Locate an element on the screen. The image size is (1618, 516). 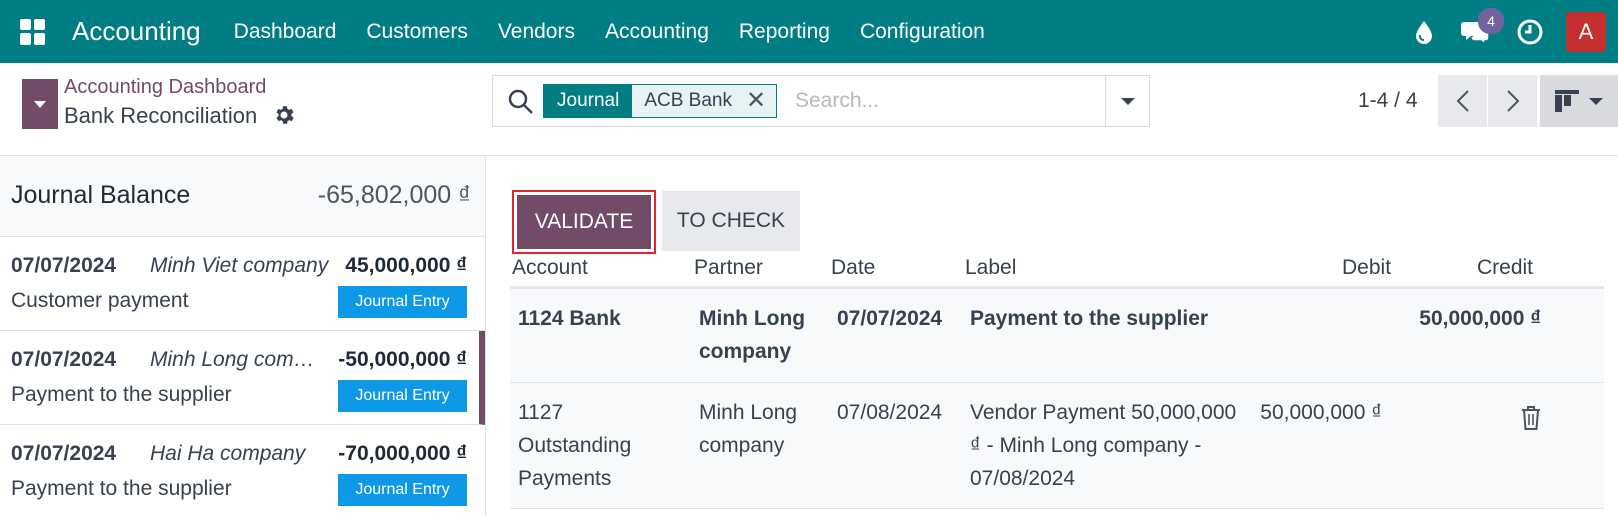
journal-balance: Journal Balance -65,802,000 ₫ is located at coordinates (242, 196).